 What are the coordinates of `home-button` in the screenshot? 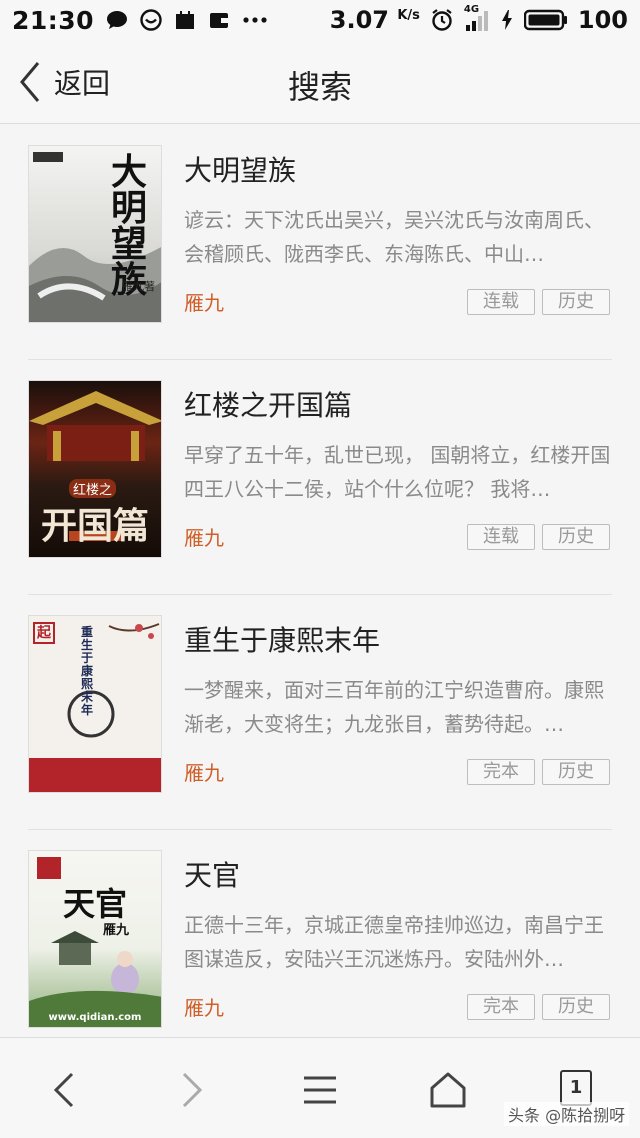 It's located at (448, 1090).